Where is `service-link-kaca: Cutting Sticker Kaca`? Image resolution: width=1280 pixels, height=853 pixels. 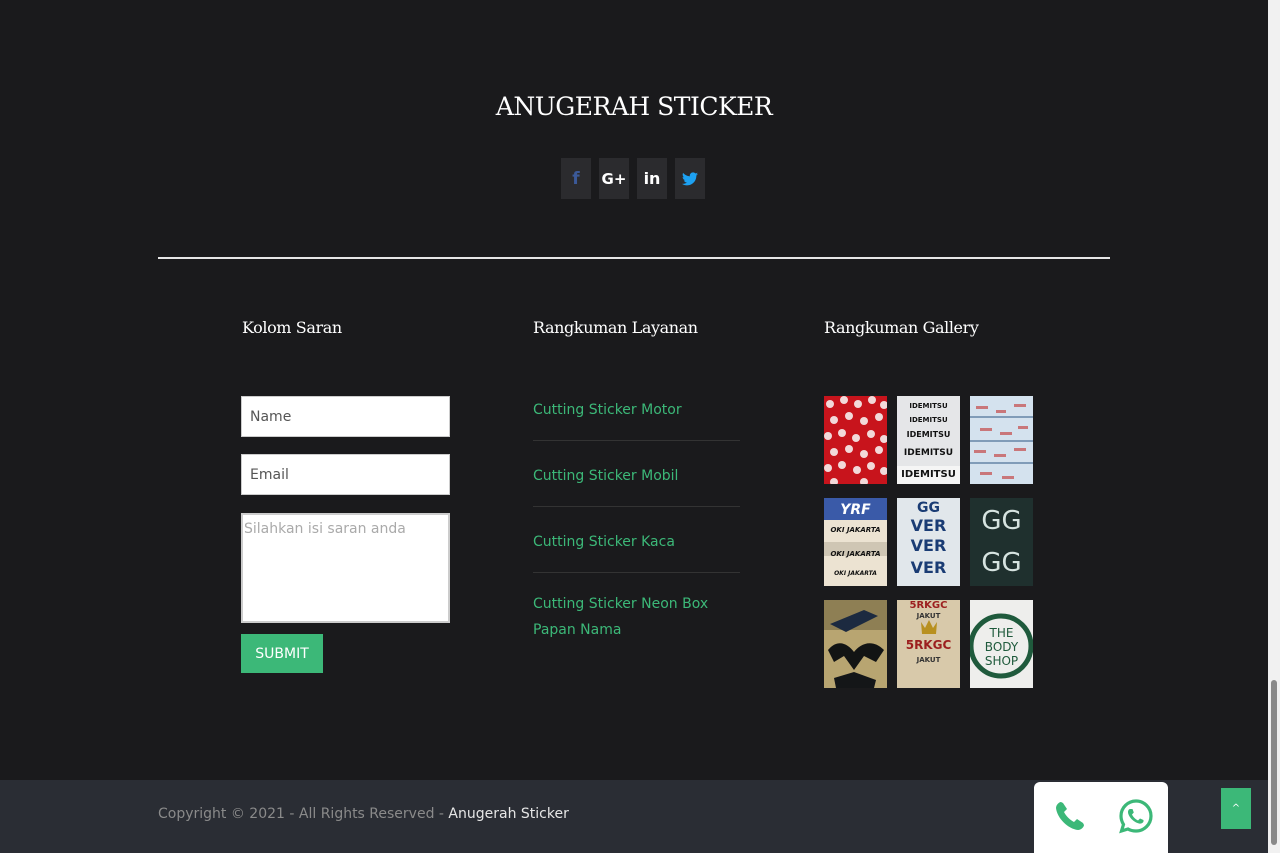
service-link-kaca: Cutting Sticker Kaca is located at coordinates (636, 549).